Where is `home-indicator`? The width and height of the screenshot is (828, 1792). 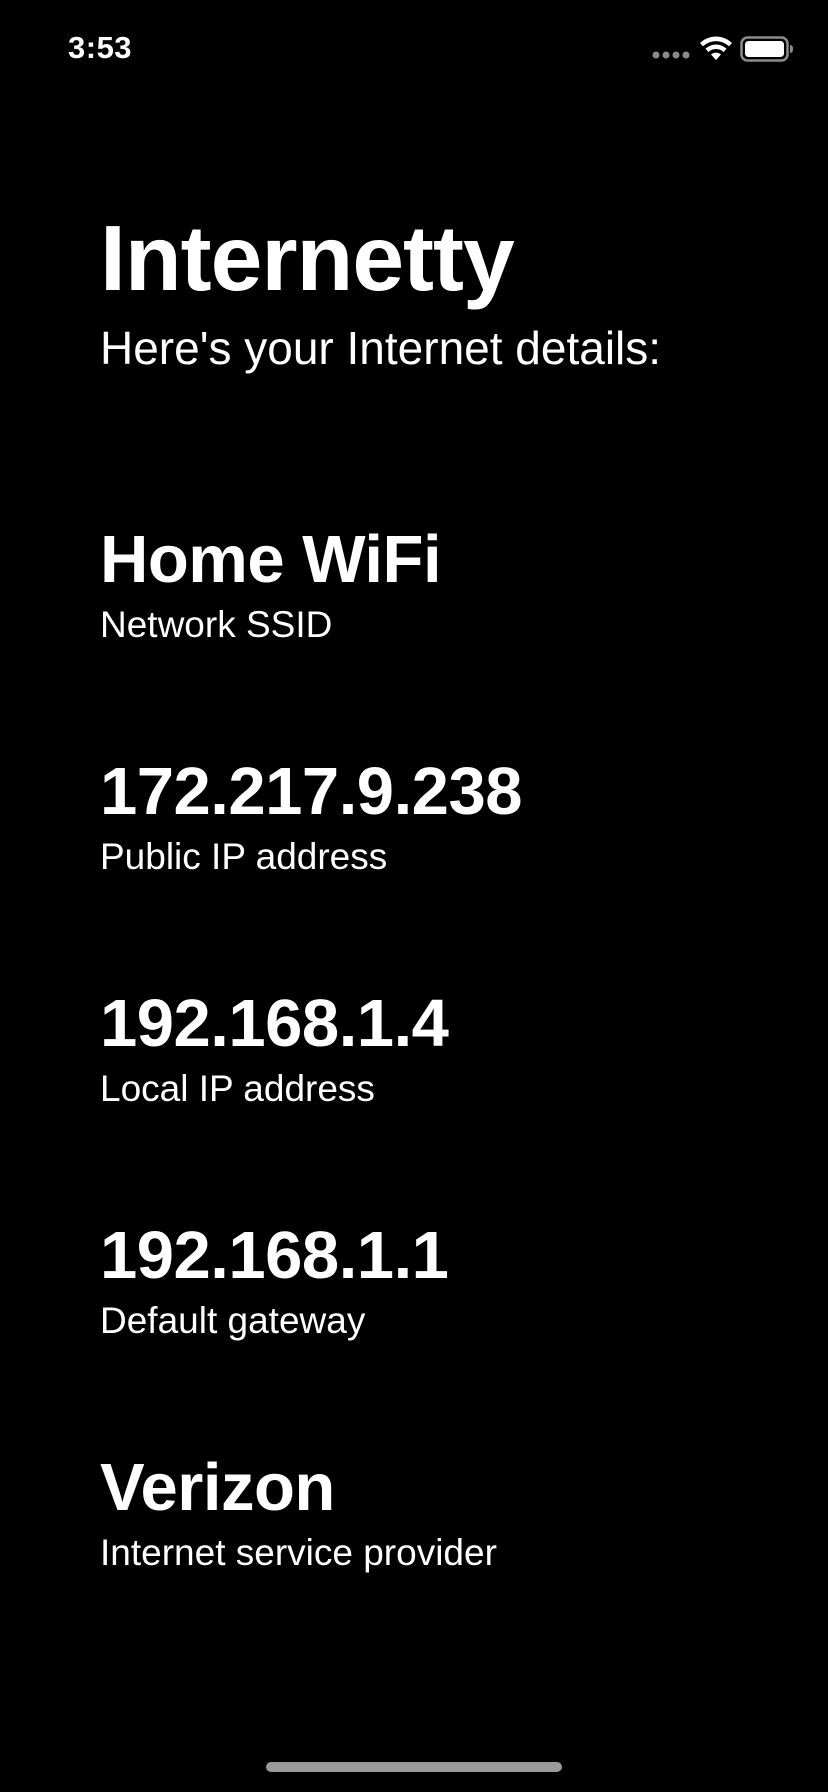
home-indicator is located at coordinates (414, 1767).